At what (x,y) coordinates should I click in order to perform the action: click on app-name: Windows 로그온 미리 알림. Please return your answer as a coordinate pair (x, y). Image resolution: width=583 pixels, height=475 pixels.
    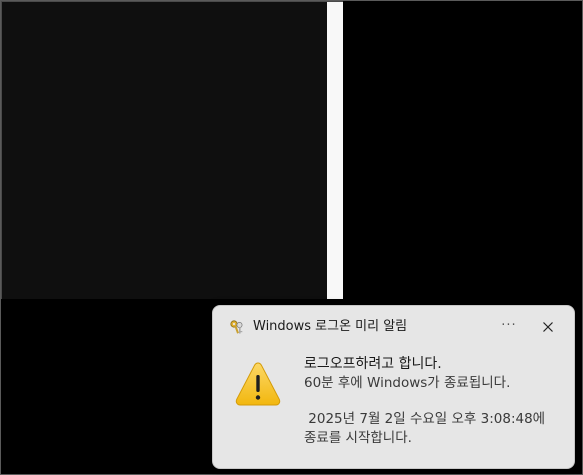
    Looking at the image, I should click on (330, 326).